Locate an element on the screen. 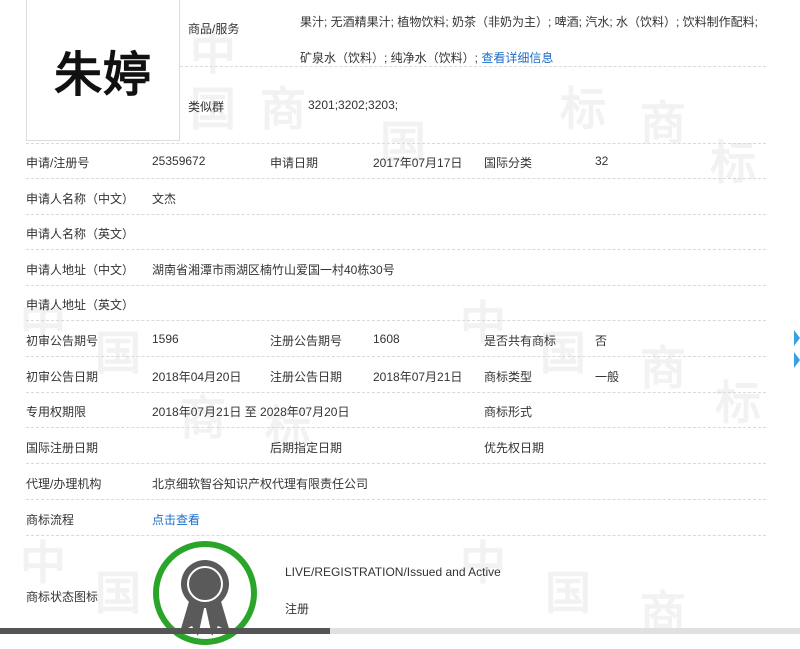 This screenshot has width=800, height=649. agent-value: 北京细软智谷知识产权代理有限责任公司 is located at coordinates (260, 484).